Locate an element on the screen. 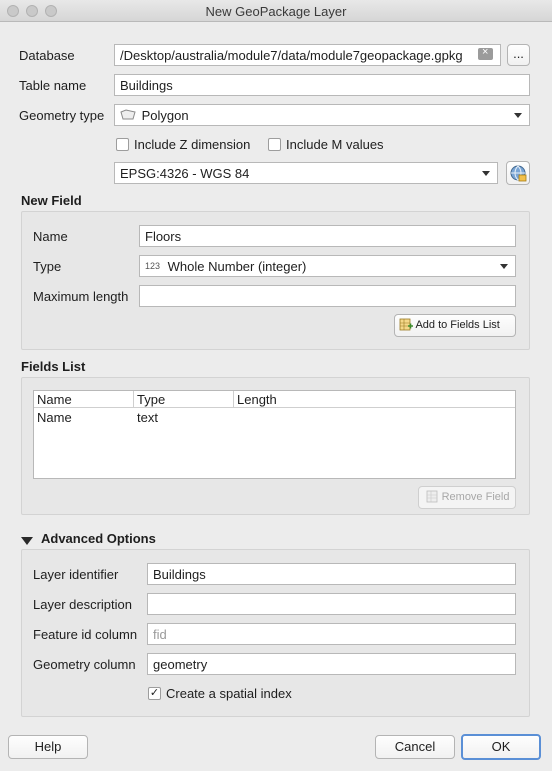  advanced-options-title: Advanced Options is located at coordinates (98, 538).